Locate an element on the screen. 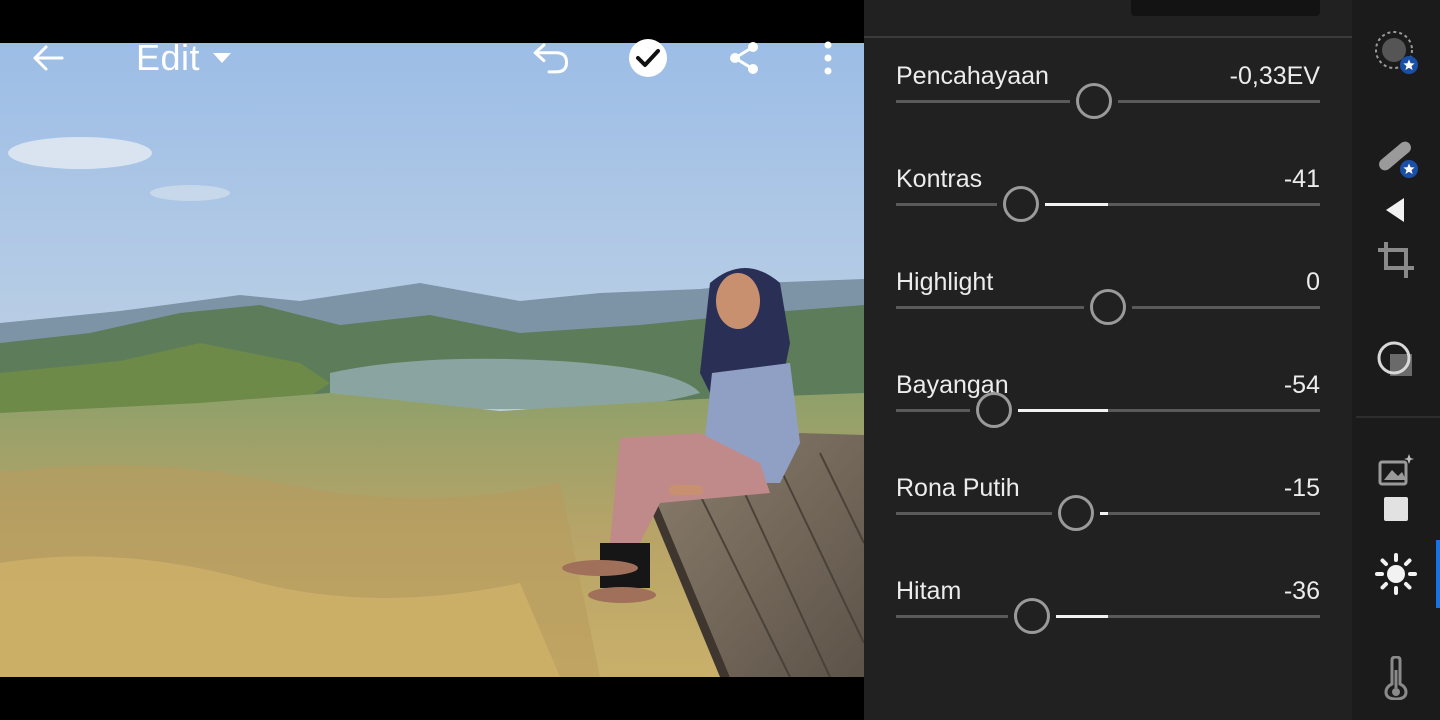 This screenshot has width=1440, height=720. panel-divider is located at coordinates (1108, 37).